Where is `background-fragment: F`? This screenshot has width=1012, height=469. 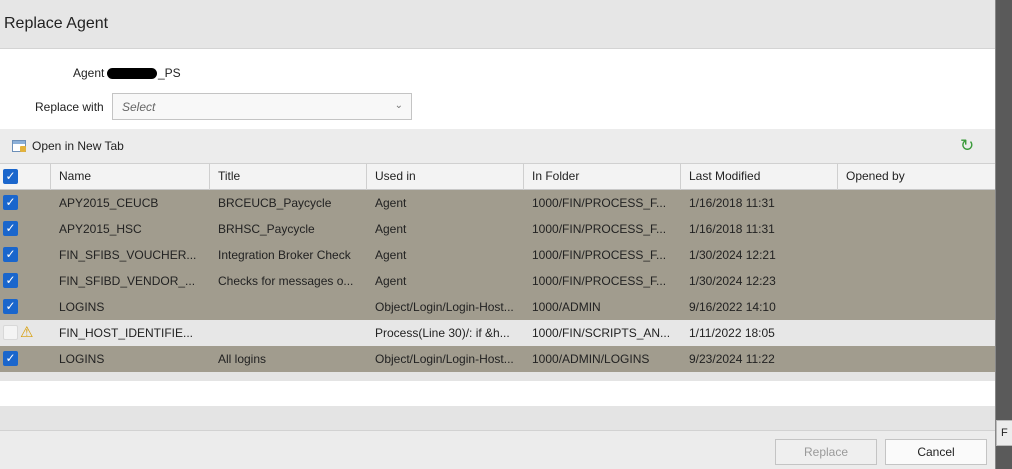 background-fragment: F is located at coordinates (1004, 433).